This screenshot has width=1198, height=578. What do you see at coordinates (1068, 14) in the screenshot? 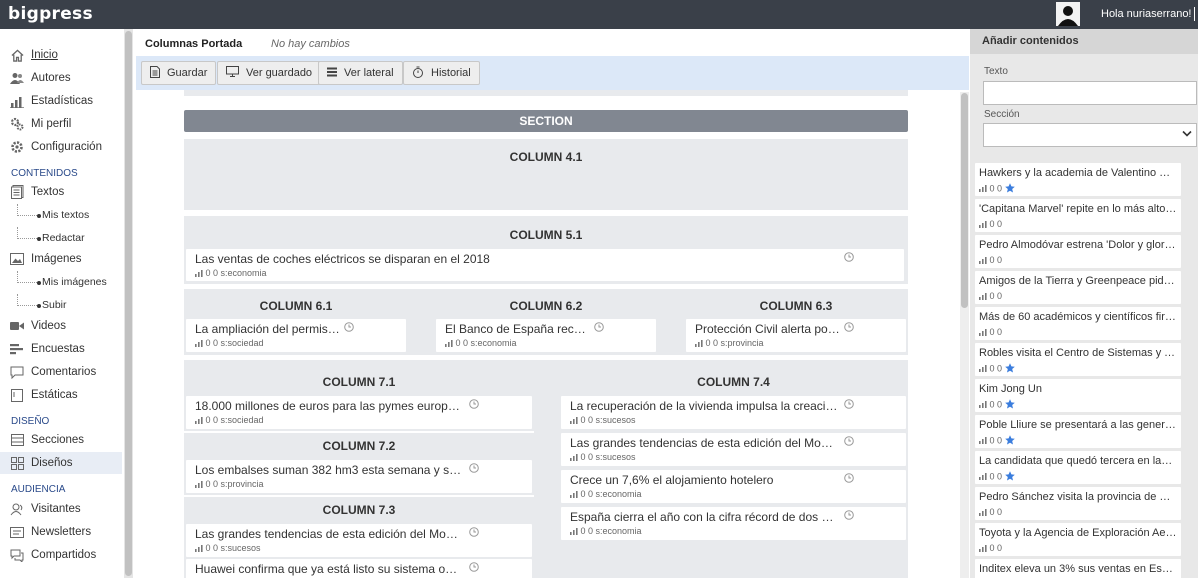
I see `avatar` at bounding box center [1068, 14].